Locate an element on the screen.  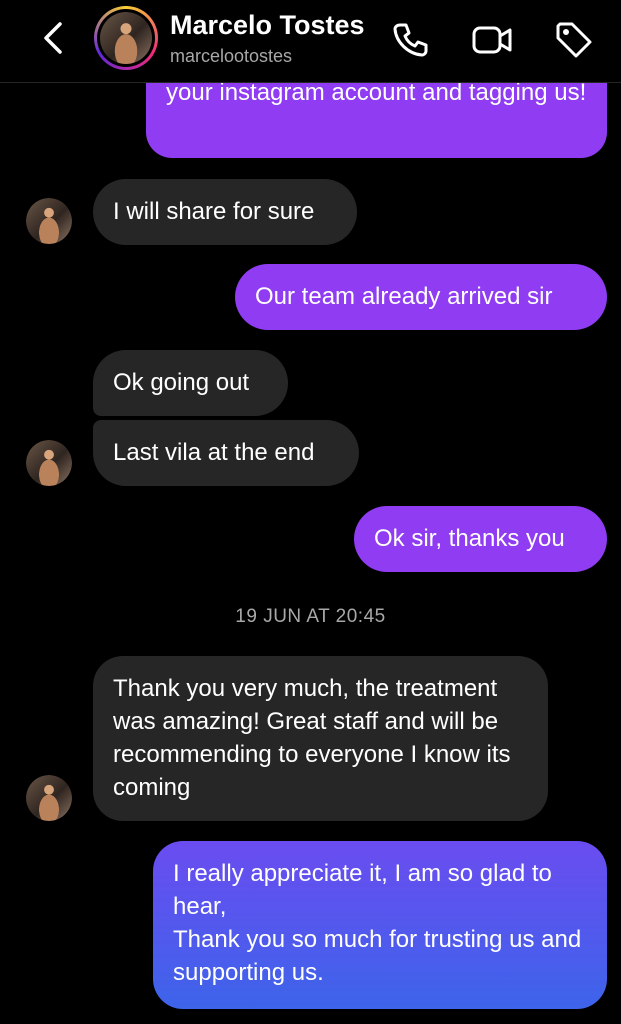
video-camera-icon is located at coordinates (492, 40).